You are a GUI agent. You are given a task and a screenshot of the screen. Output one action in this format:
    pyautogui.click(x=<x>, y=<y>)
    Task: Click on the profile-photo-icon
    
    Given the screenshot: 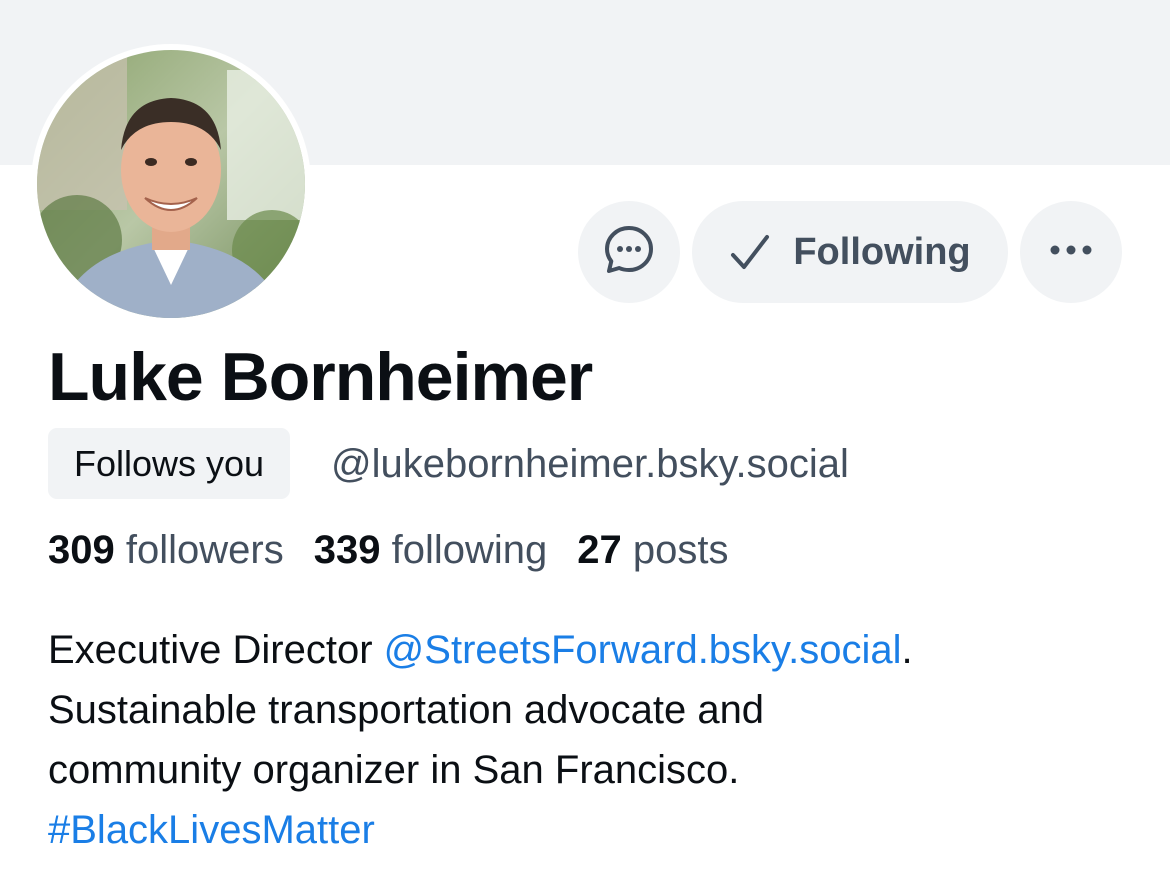 What is the action you would take?
    pyautogui.click(x=171, y=184)
    